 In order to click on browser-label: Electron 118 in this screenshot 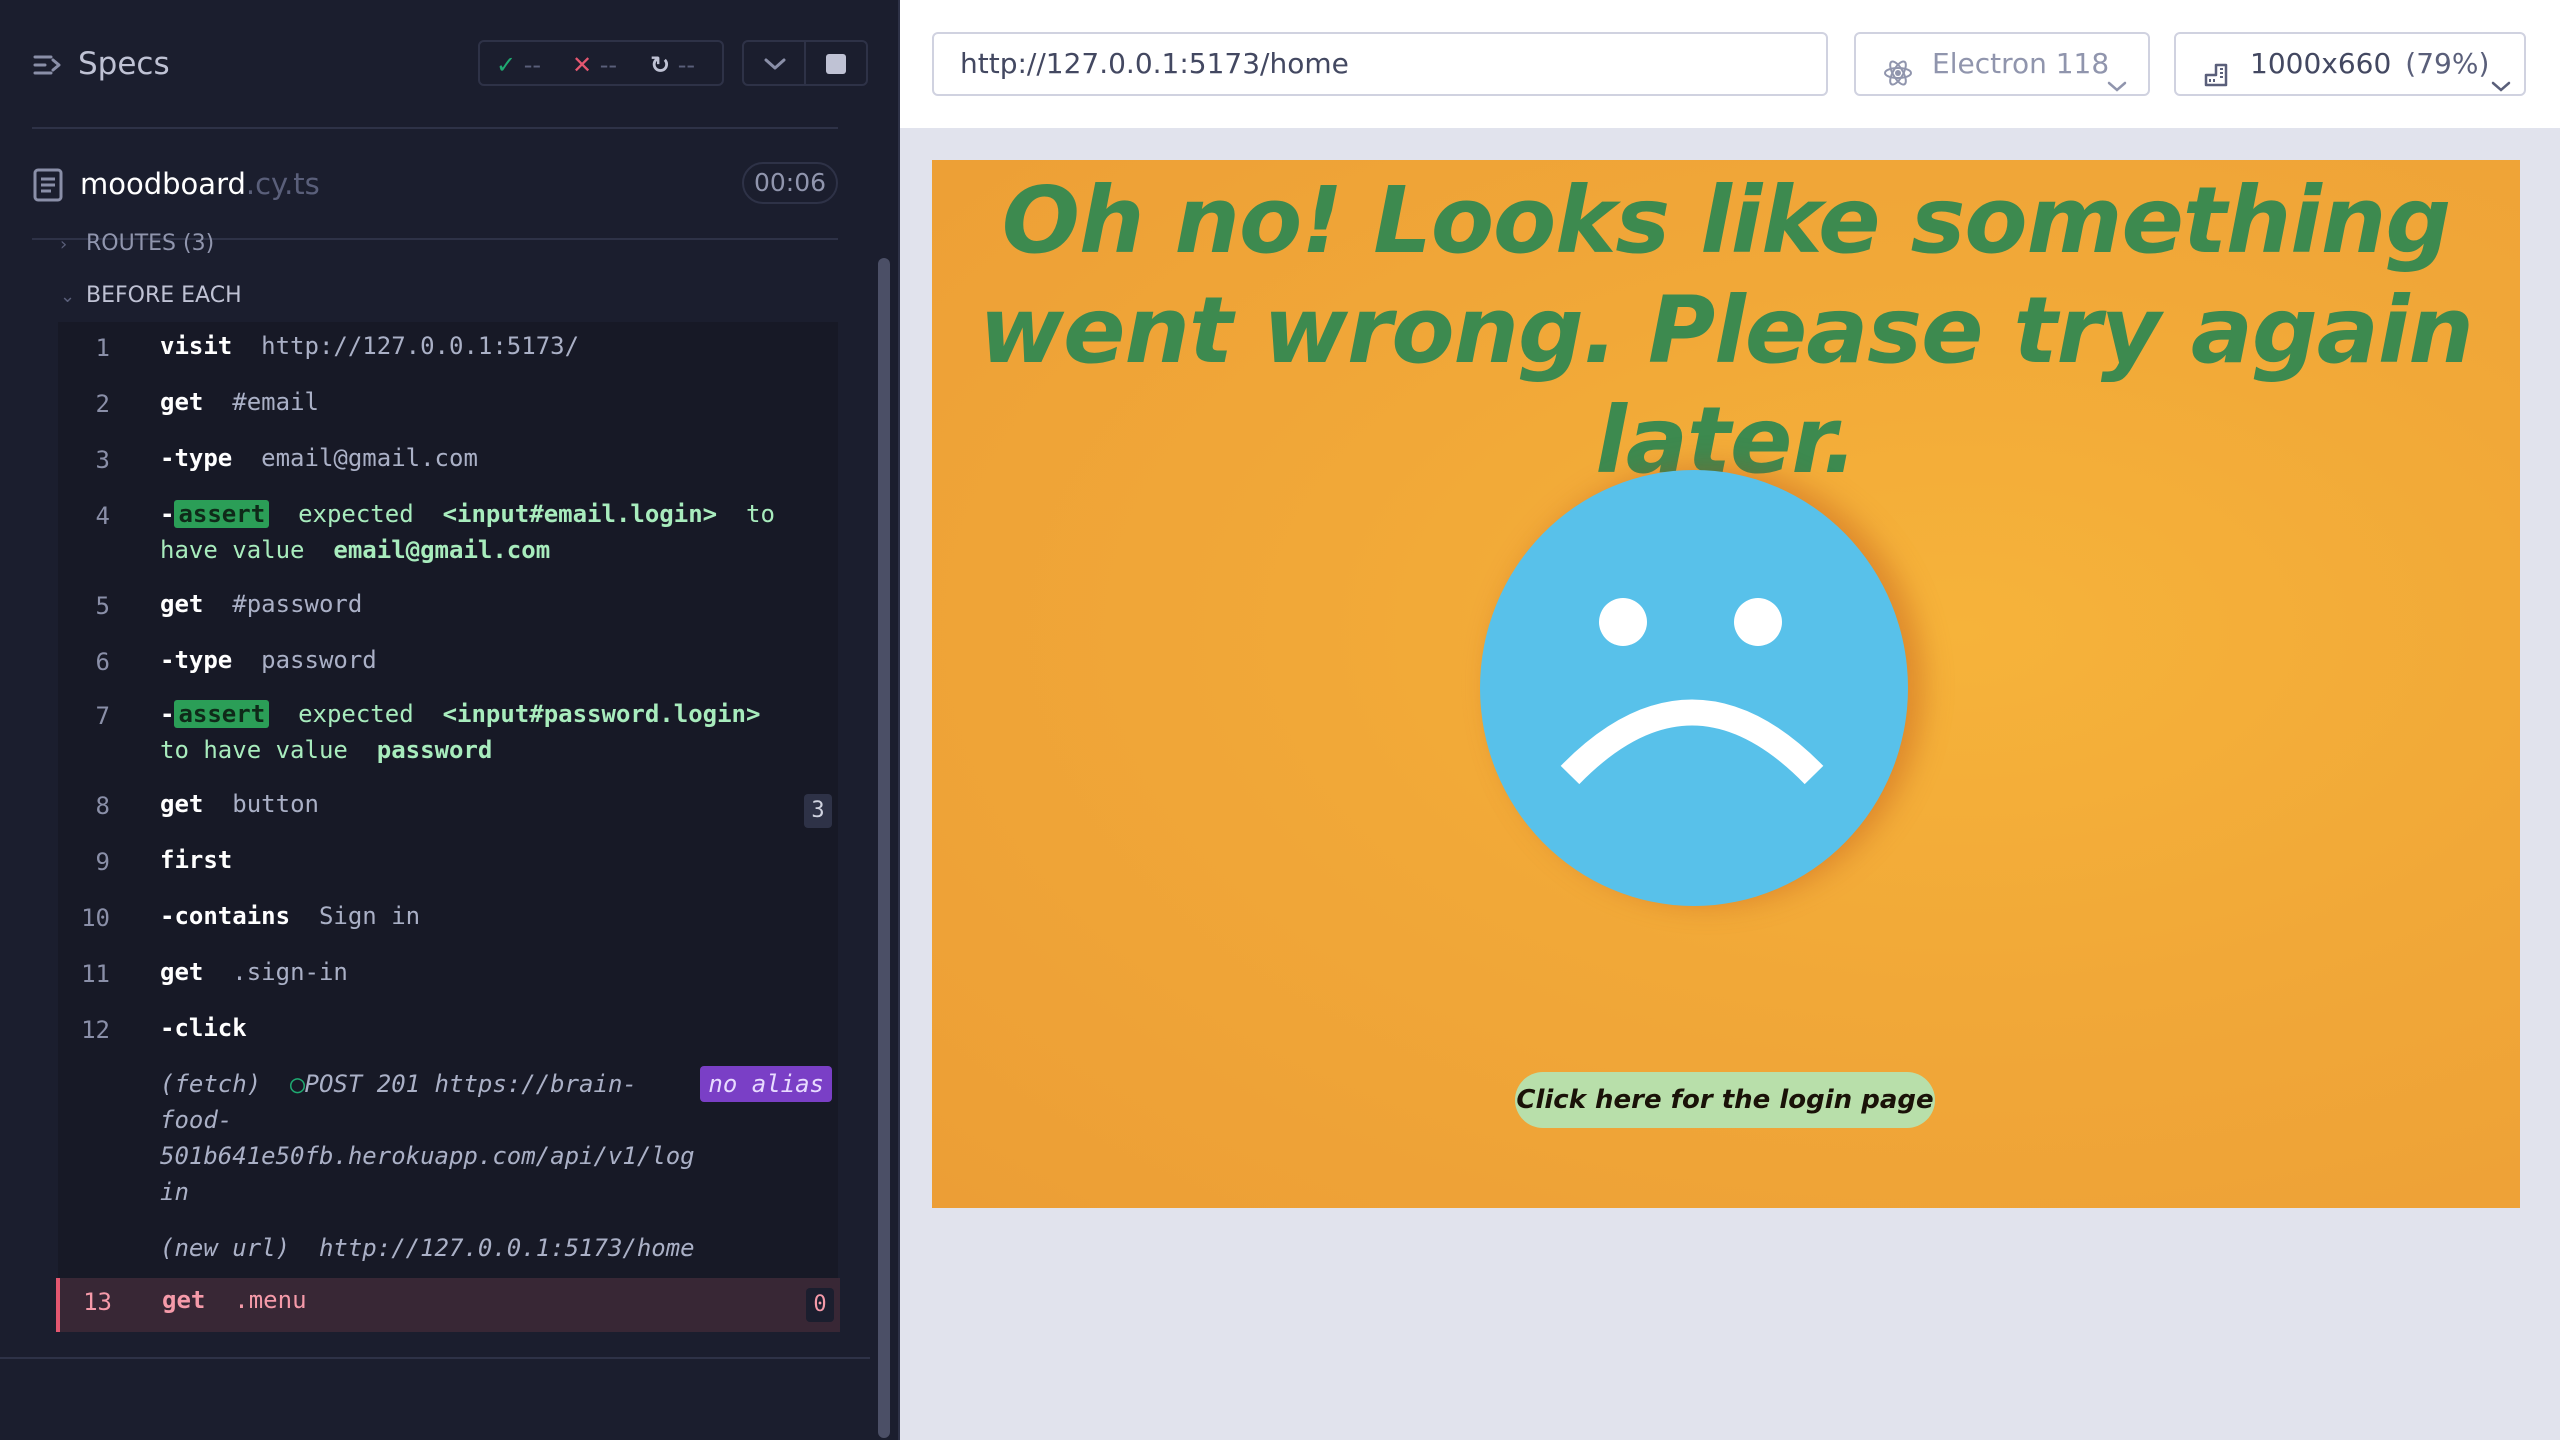, I will do `click(2021, 63)`.